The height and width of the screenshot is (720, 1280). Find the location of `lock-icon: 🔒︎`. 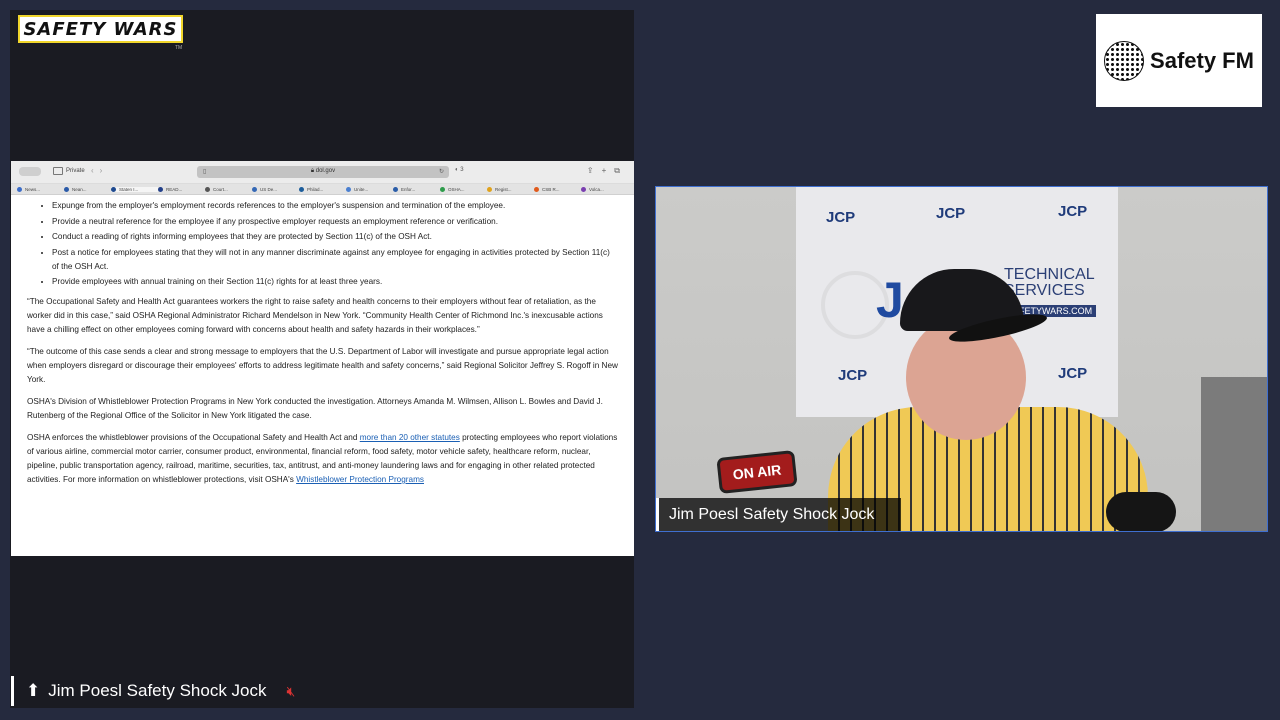

lock-icon: 🔒︎ is located at coordinates (312, 171).